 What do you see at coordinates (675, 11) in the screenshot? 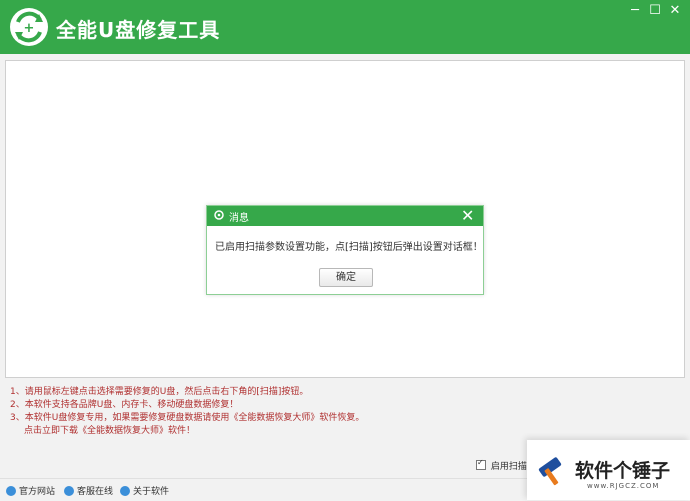
I see `close-button: ✕` at bounding box center [675, 11].